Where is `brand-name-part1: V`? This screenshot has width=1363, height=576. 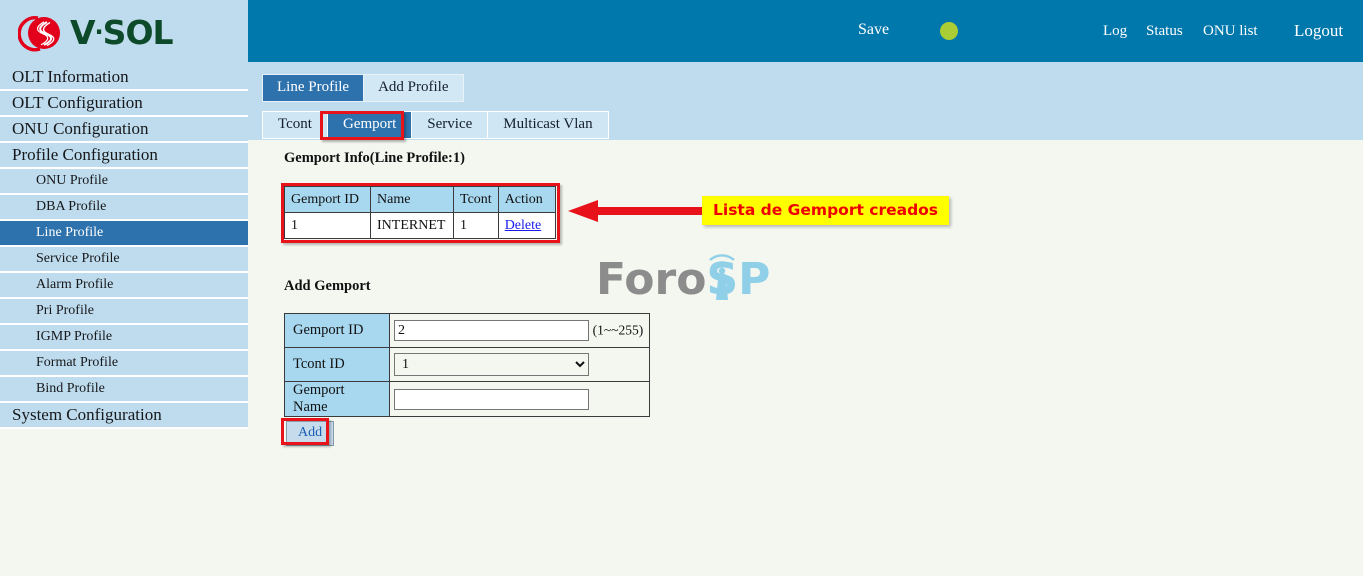
brand-name-part1: V is located at coordinates (83, 32).